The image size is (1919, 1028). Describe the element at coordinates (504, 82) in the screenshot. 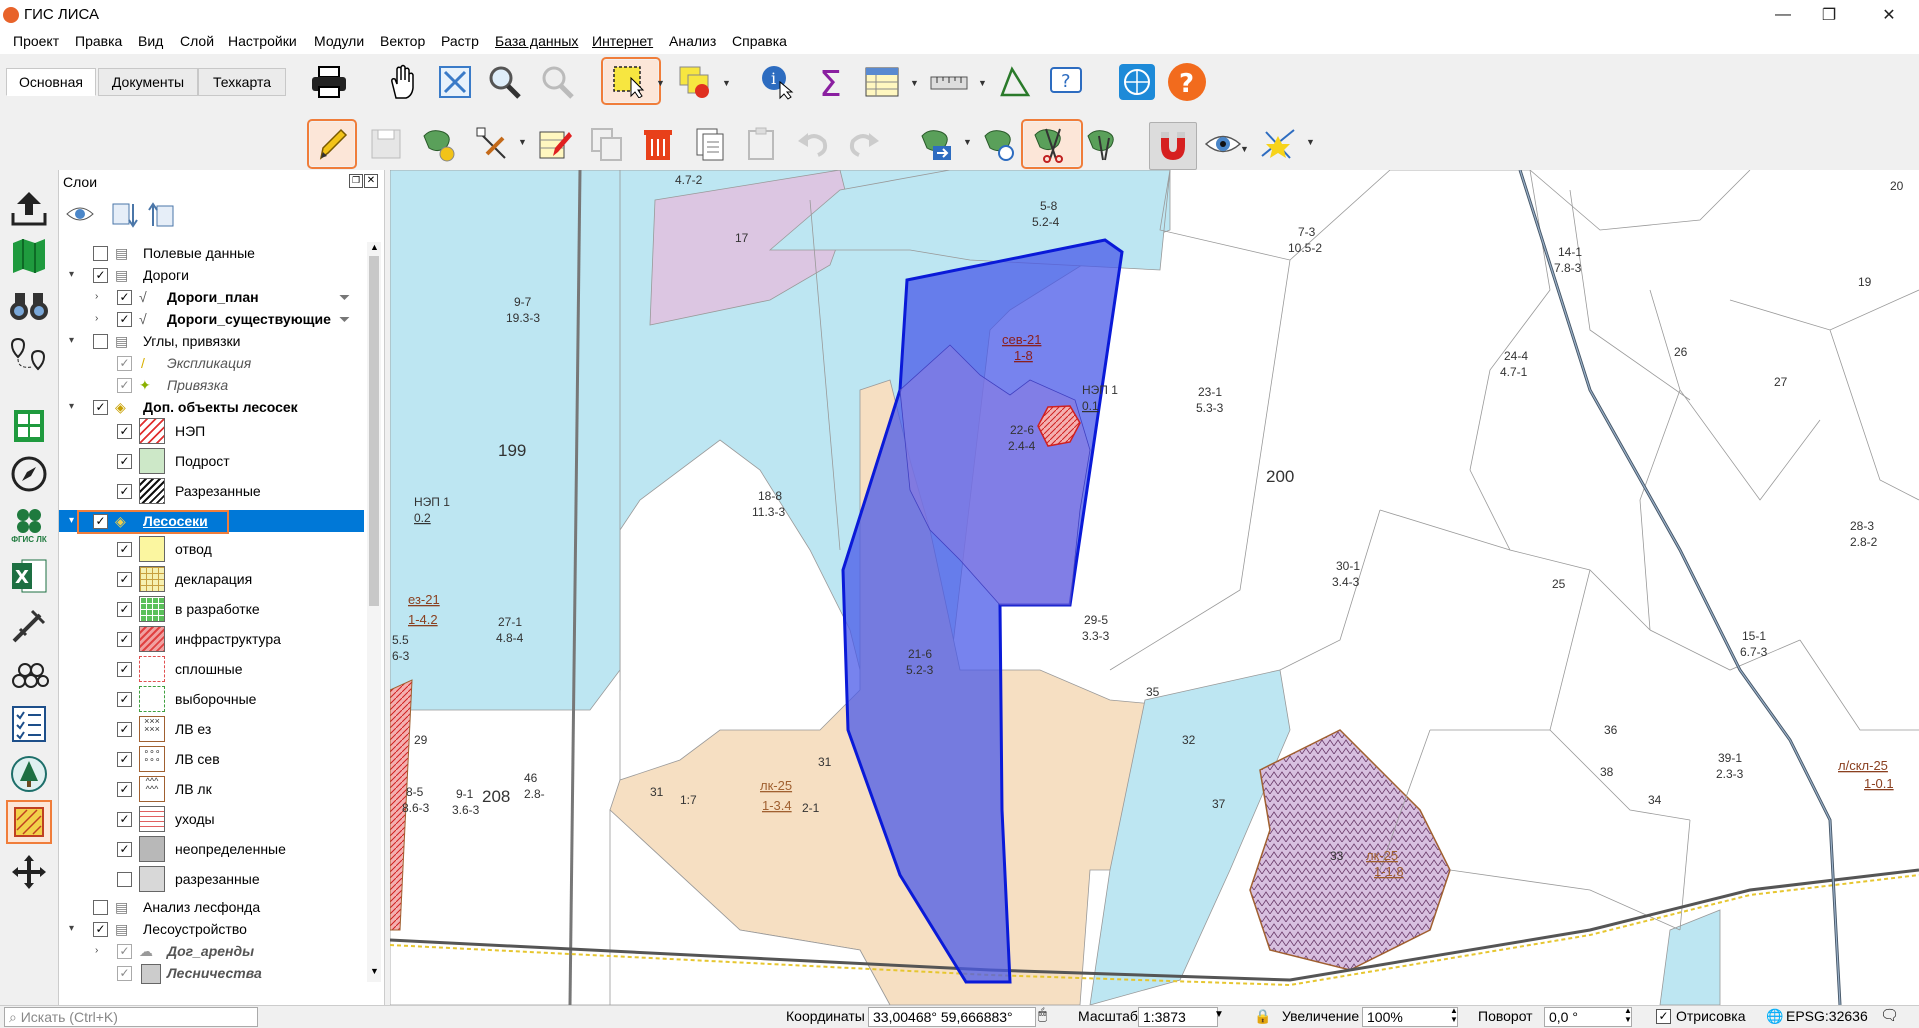

I see `zoom-in-button` at that location.